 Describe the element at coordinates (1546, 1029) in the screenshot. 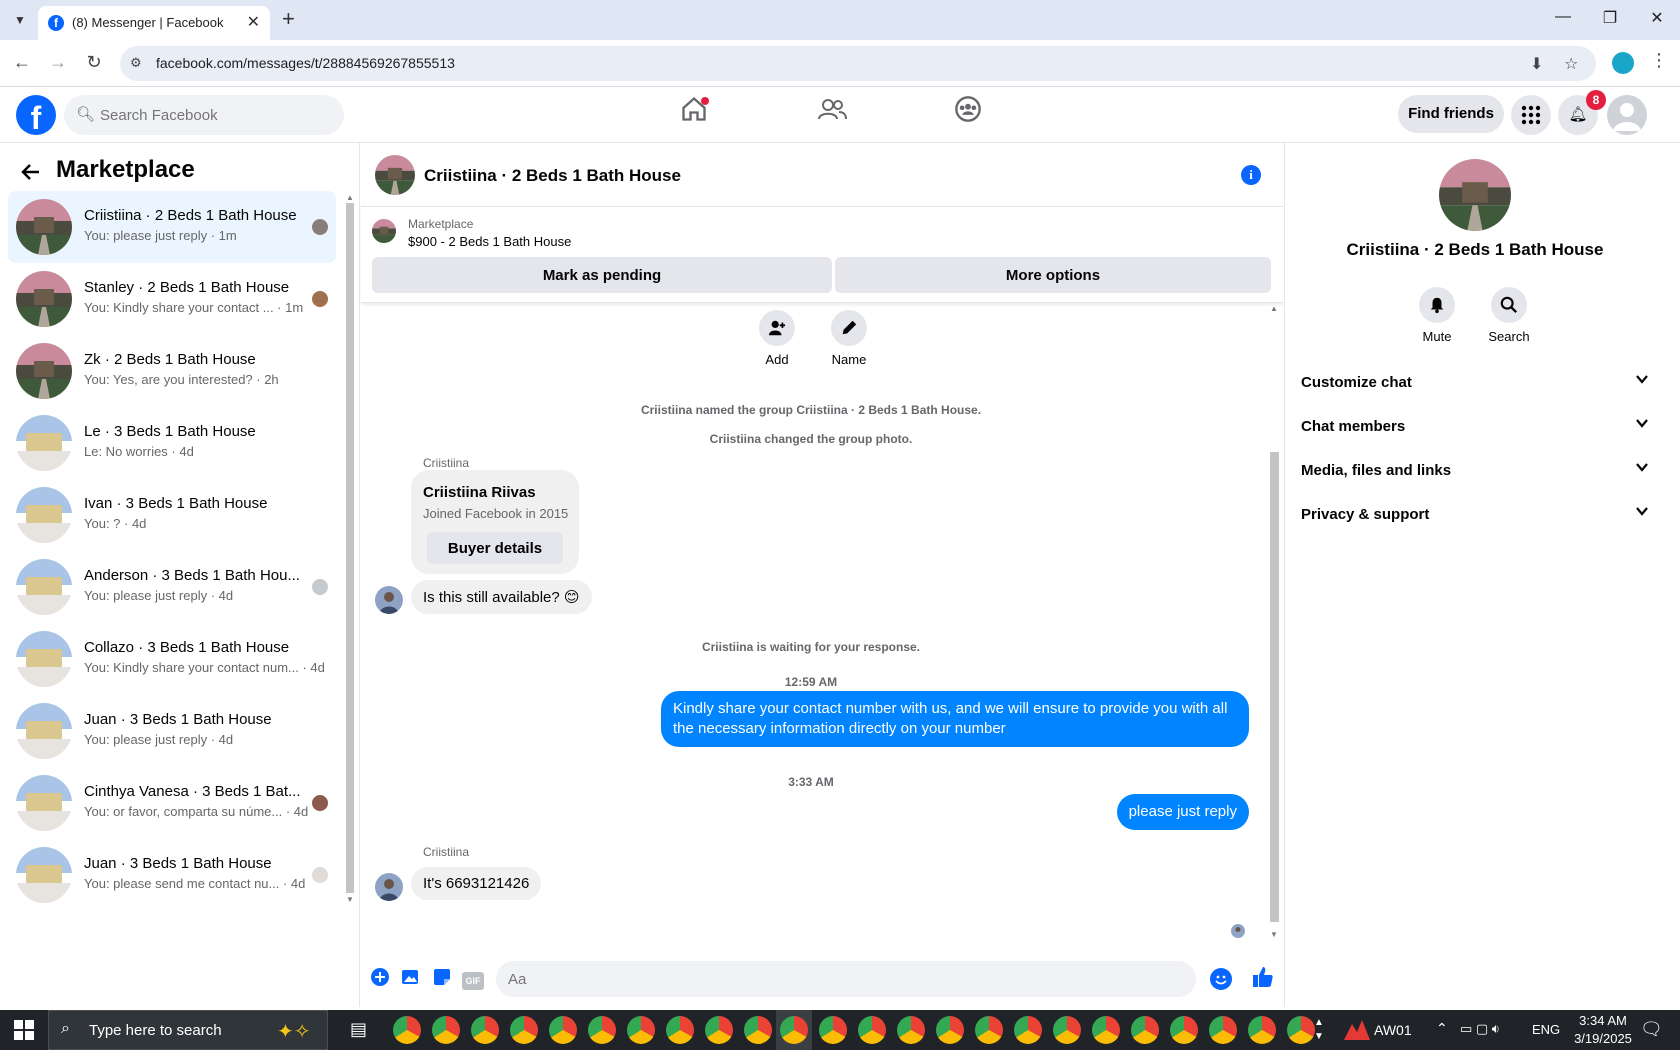

I see `input-language: ENG` at that location.